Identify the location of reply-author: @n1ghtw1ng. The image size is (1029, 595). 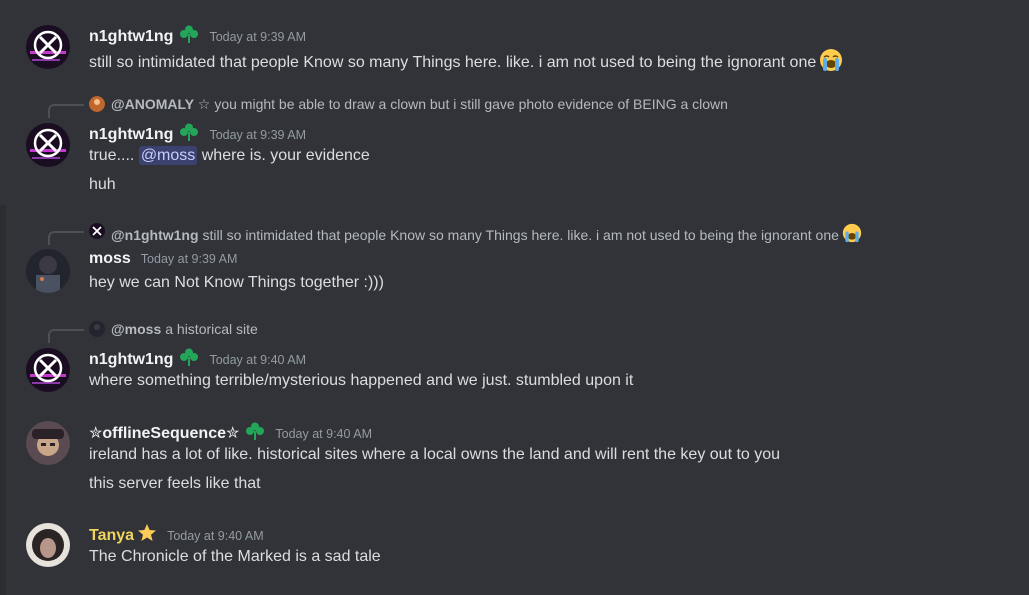
(155, 235).